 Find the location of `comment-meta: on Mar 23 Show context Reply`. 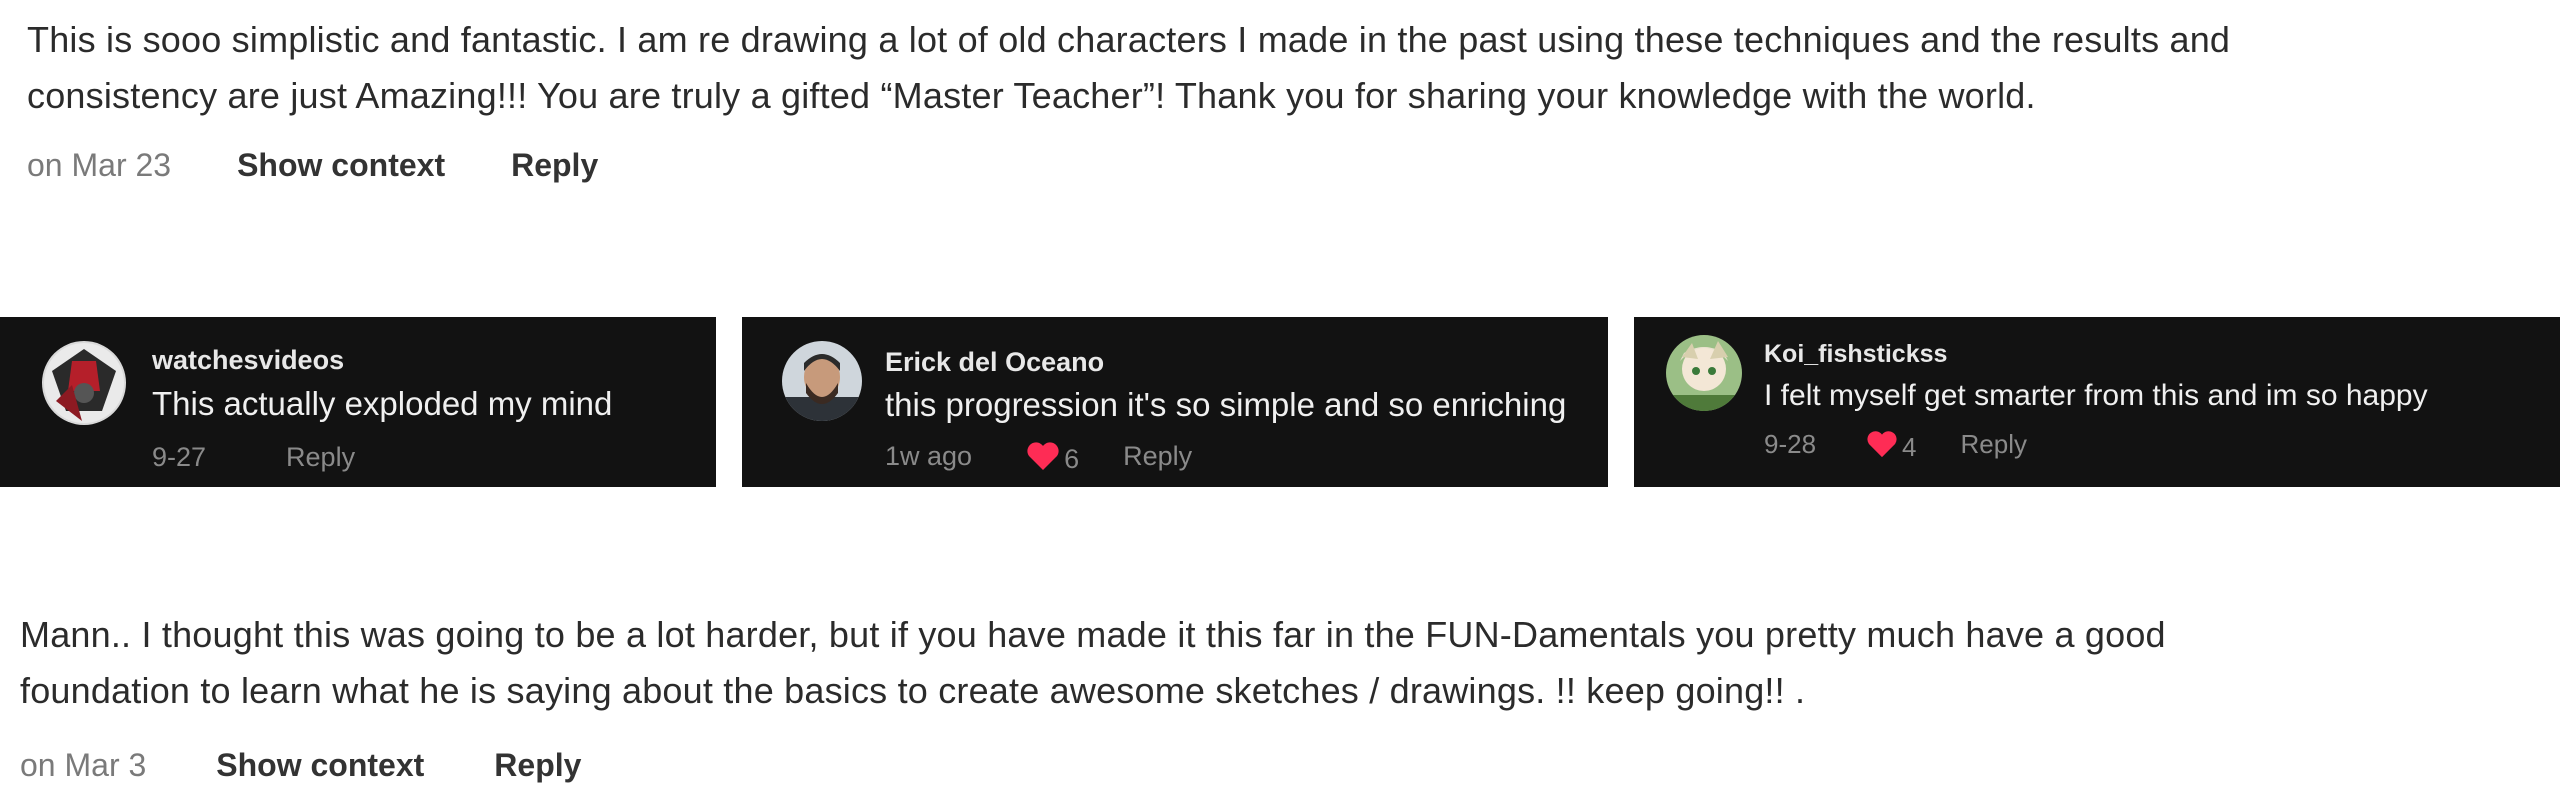

comment-meta: on Mar 23 Show context Reply is located at coordinates (312, 165).